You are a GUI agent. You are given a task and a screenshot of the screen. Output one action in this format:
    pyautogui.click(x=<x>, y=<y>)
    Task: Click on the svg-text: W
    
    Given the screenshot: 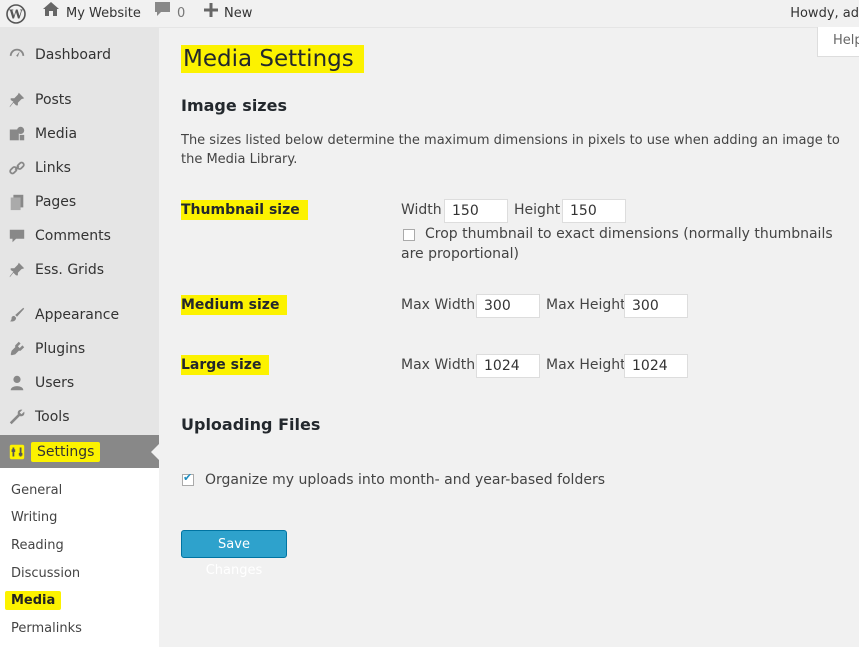 What is the action you would take?
    pyautogui.click(x=15, y=14)
    